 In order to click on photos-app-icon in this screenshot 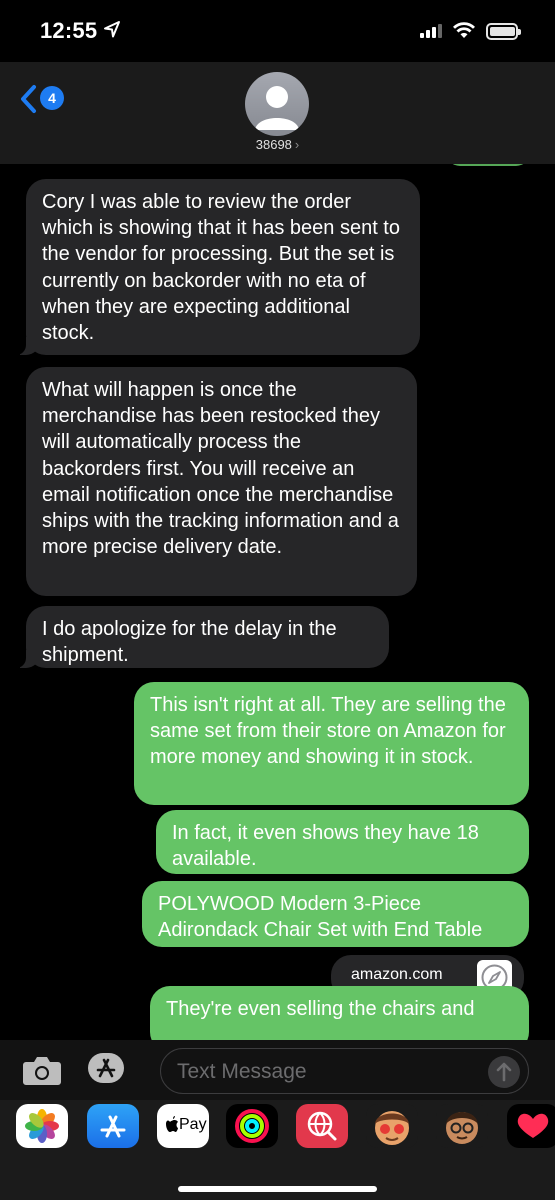, I will do `click(42, 1126)`.